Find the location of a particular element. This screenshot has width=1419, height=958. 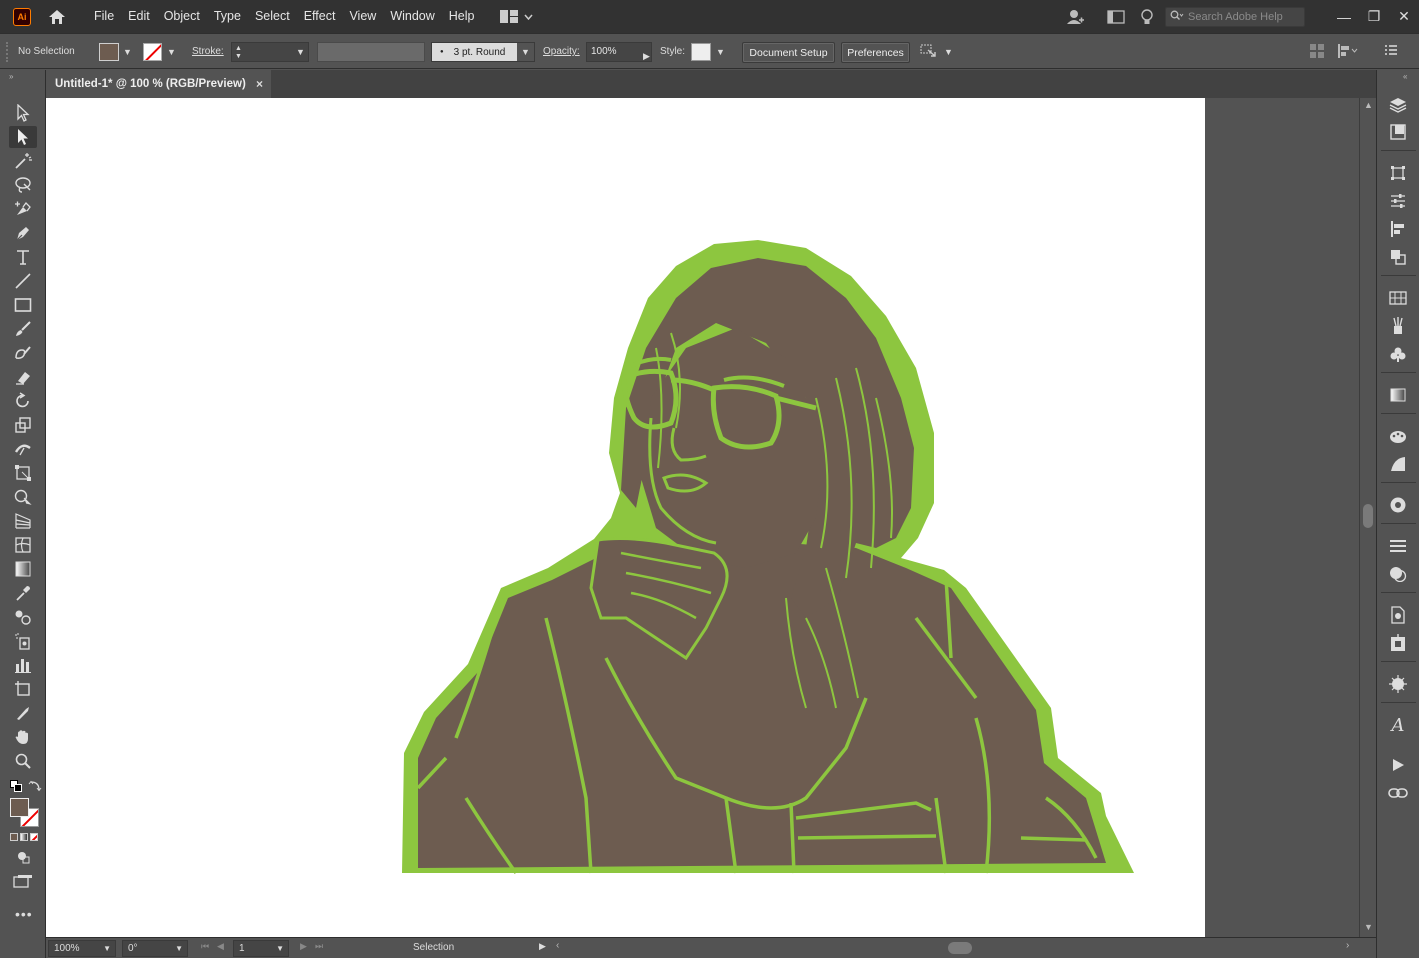

curvature-tool is located at coordinates (23, 209).